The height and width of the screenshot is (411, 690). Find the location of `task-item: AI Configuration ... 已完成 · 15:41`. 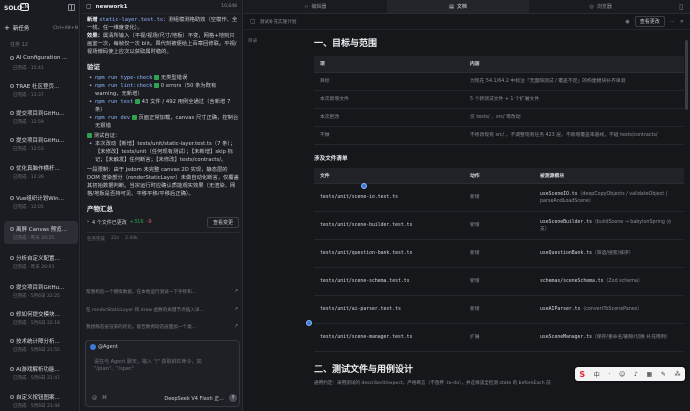

task-item: AI Configuration ... 已完成 · 15:41 is located at coordinates (41, 62).